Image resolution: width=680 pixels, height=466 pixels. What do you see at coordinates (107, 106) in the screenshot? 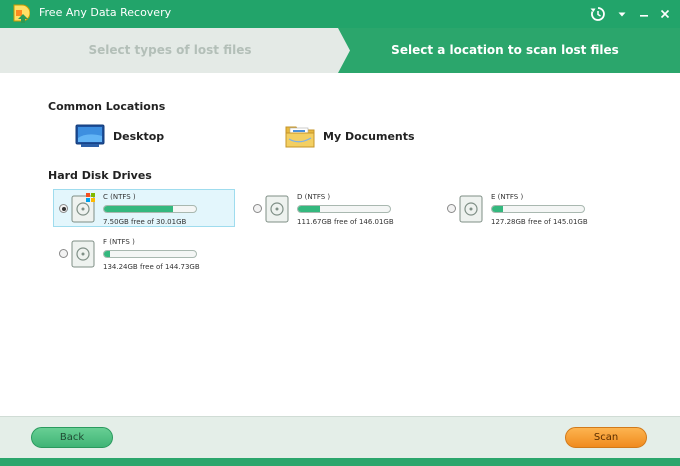
I see `common-locations-title: Common Locations` at bounding box center [107, 106].